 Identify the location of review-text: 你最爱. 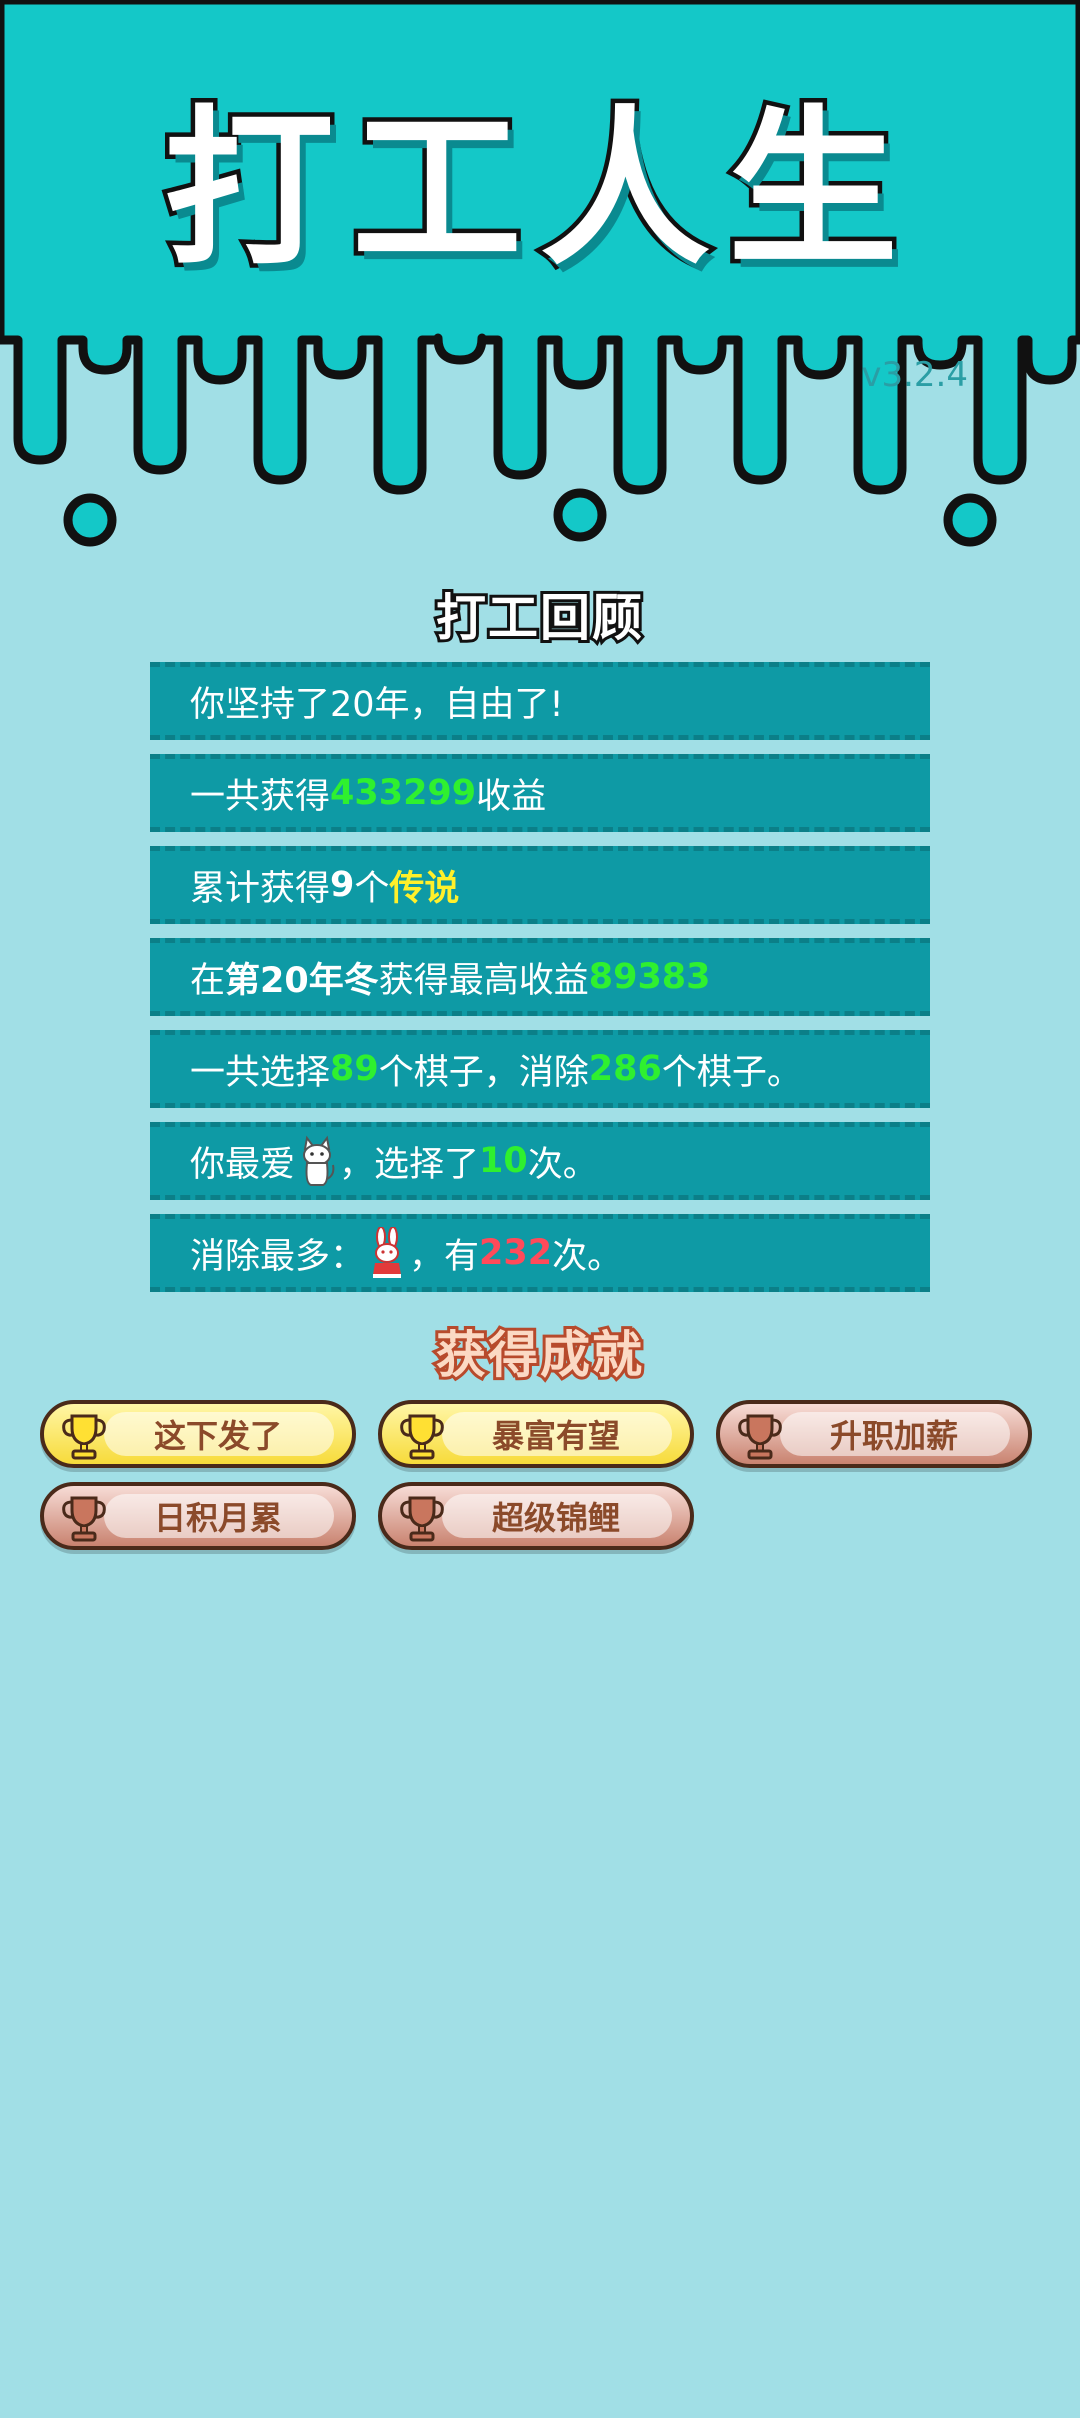
(243, 1164).